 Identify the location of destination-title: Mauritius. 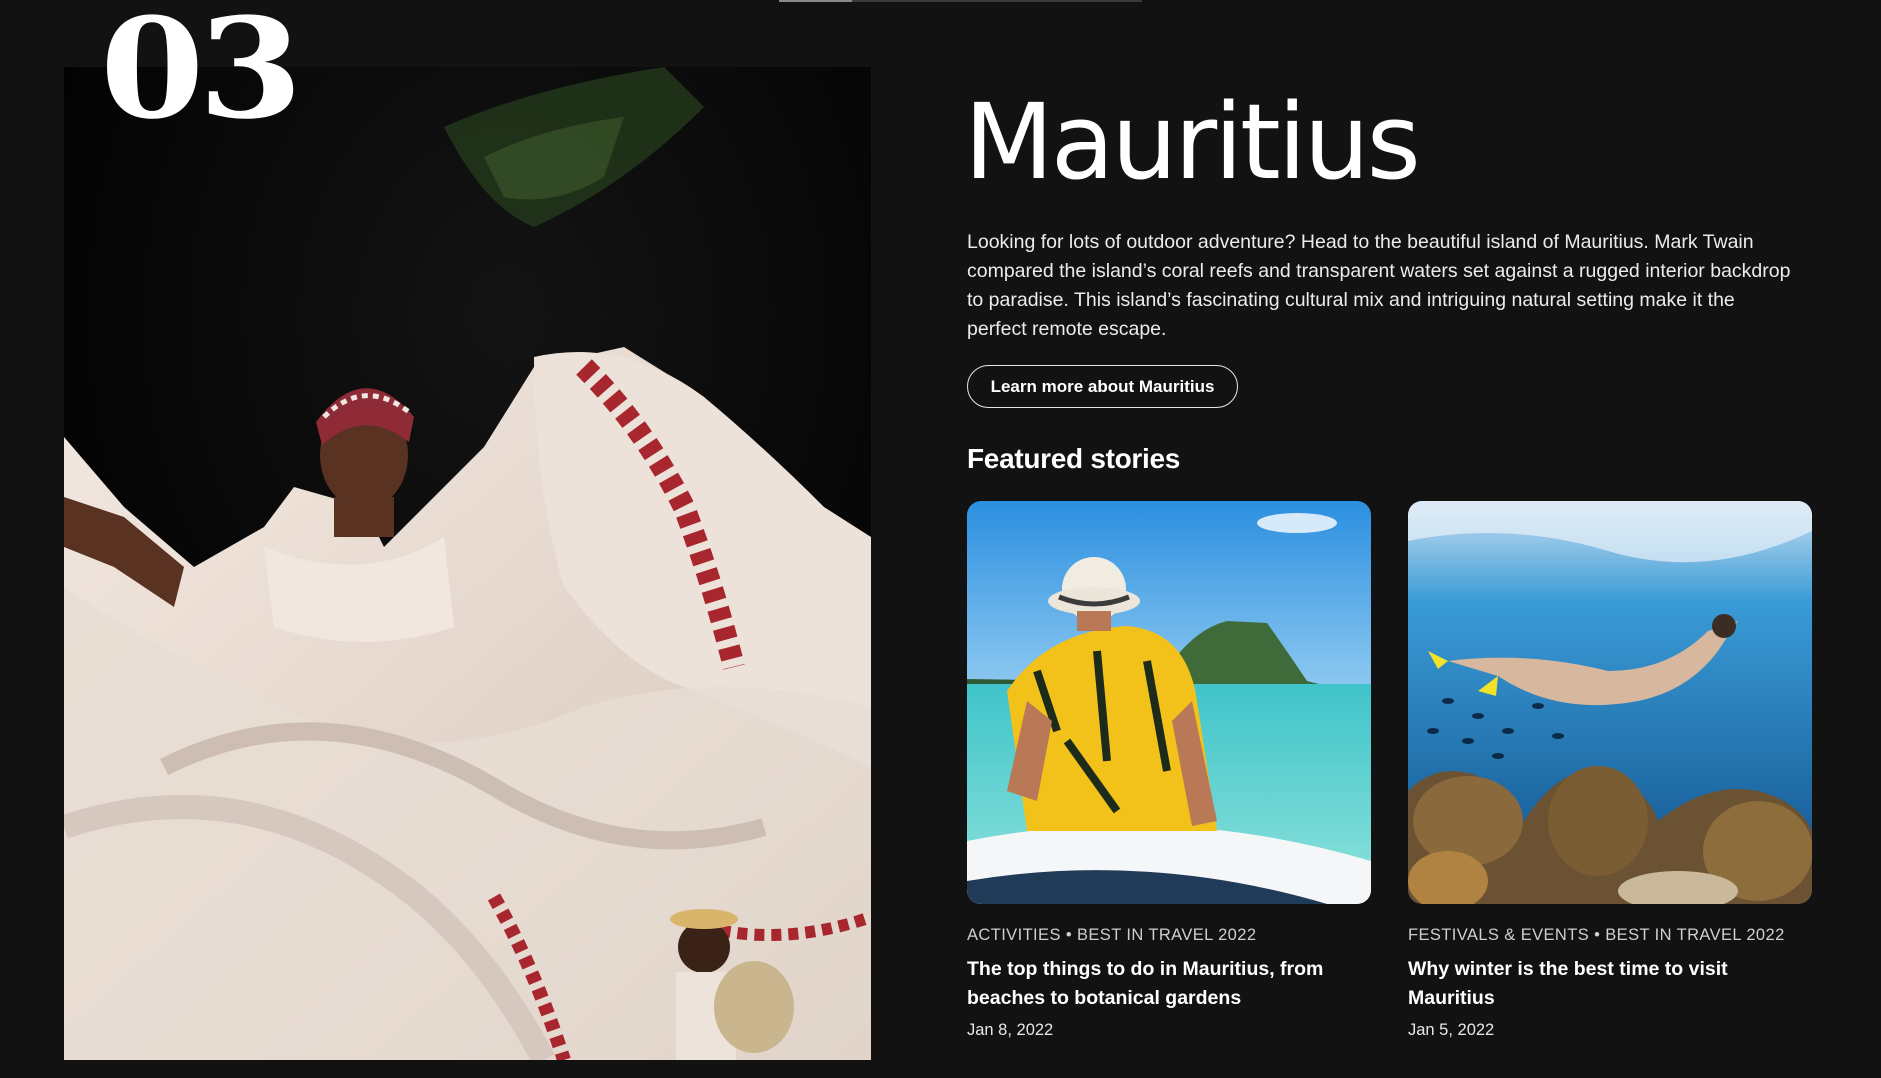
(1192, 142).